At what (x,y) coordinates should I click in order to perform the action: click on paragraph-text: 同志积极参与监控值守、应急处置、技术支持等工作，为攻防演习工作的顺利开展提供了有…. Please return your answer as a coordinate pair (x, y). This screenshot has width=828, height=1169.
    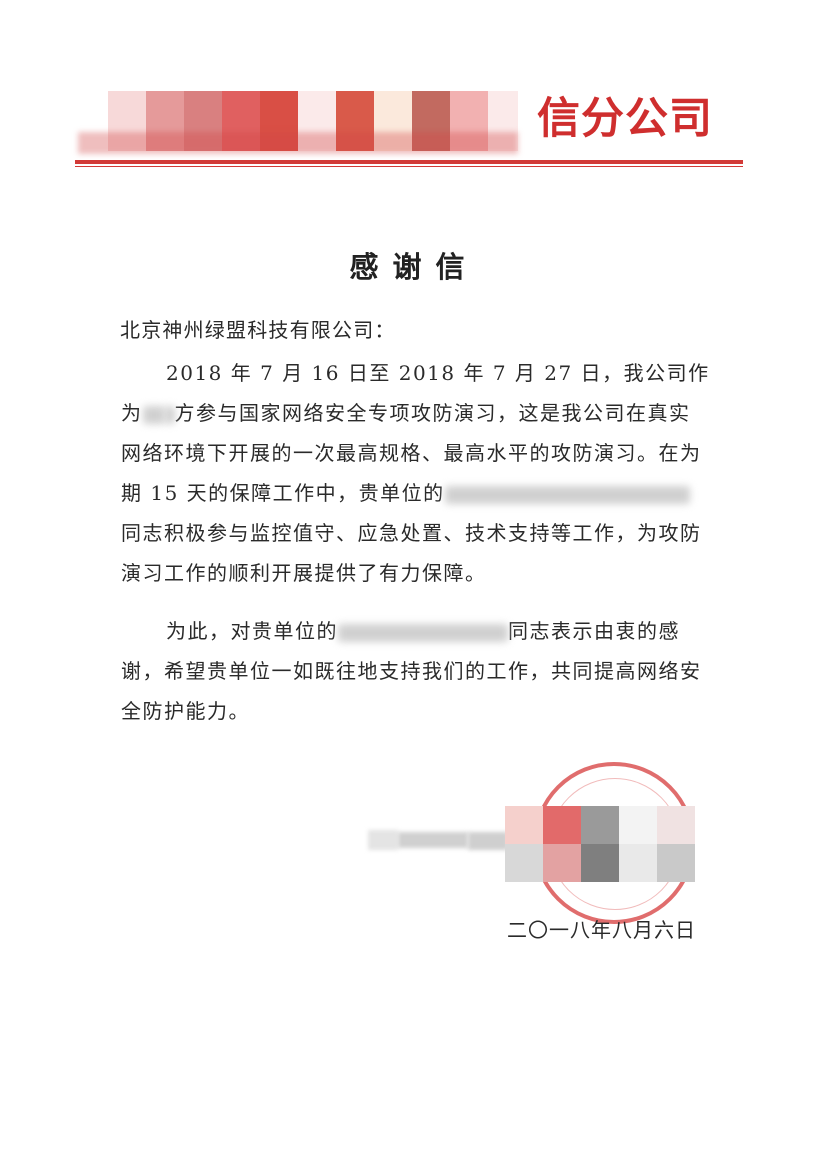
    Looking at the image, I should click on (411, 553).